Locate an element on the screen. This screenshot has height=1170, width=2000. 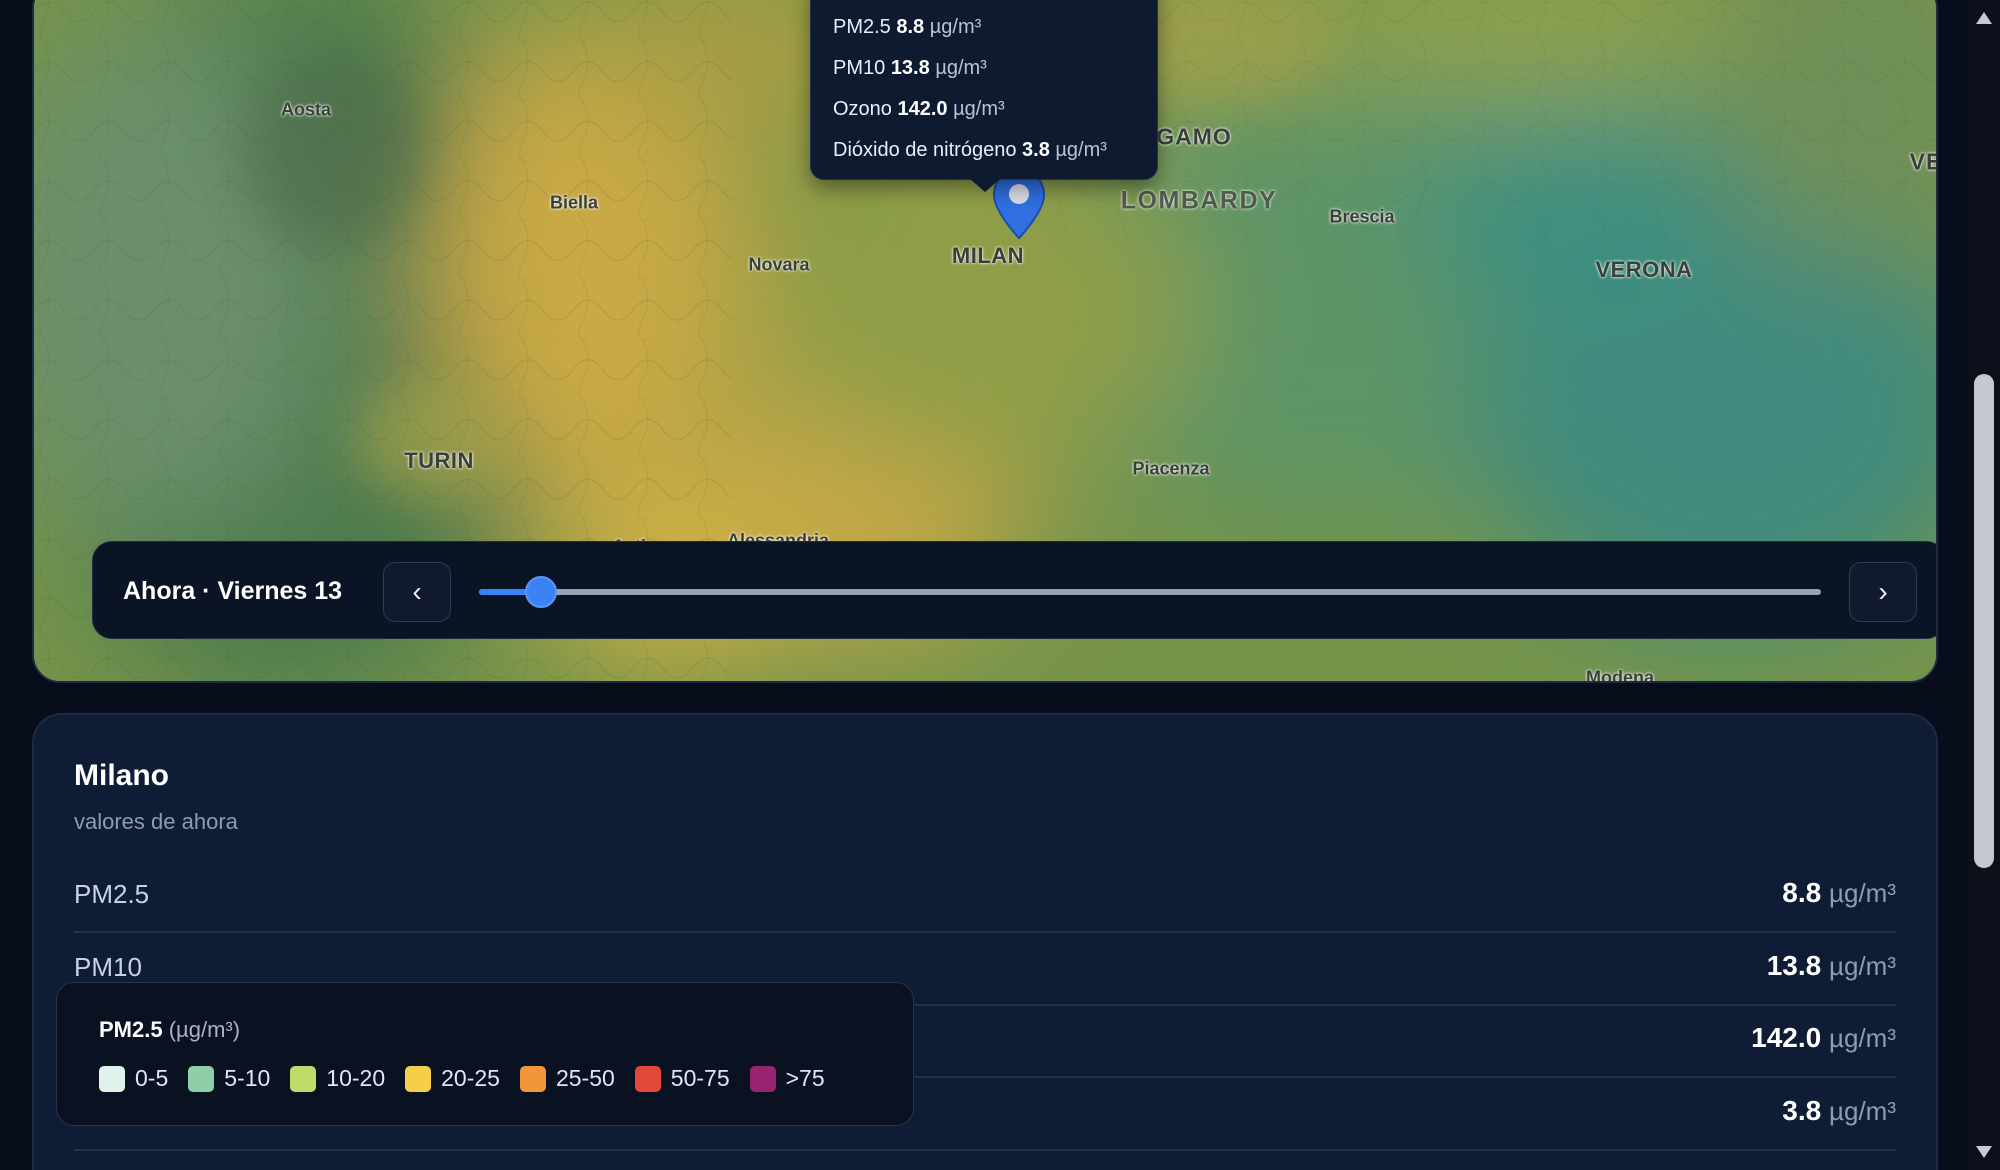
map-label-venice-partial: VE is located at coordinates (1922, 161).